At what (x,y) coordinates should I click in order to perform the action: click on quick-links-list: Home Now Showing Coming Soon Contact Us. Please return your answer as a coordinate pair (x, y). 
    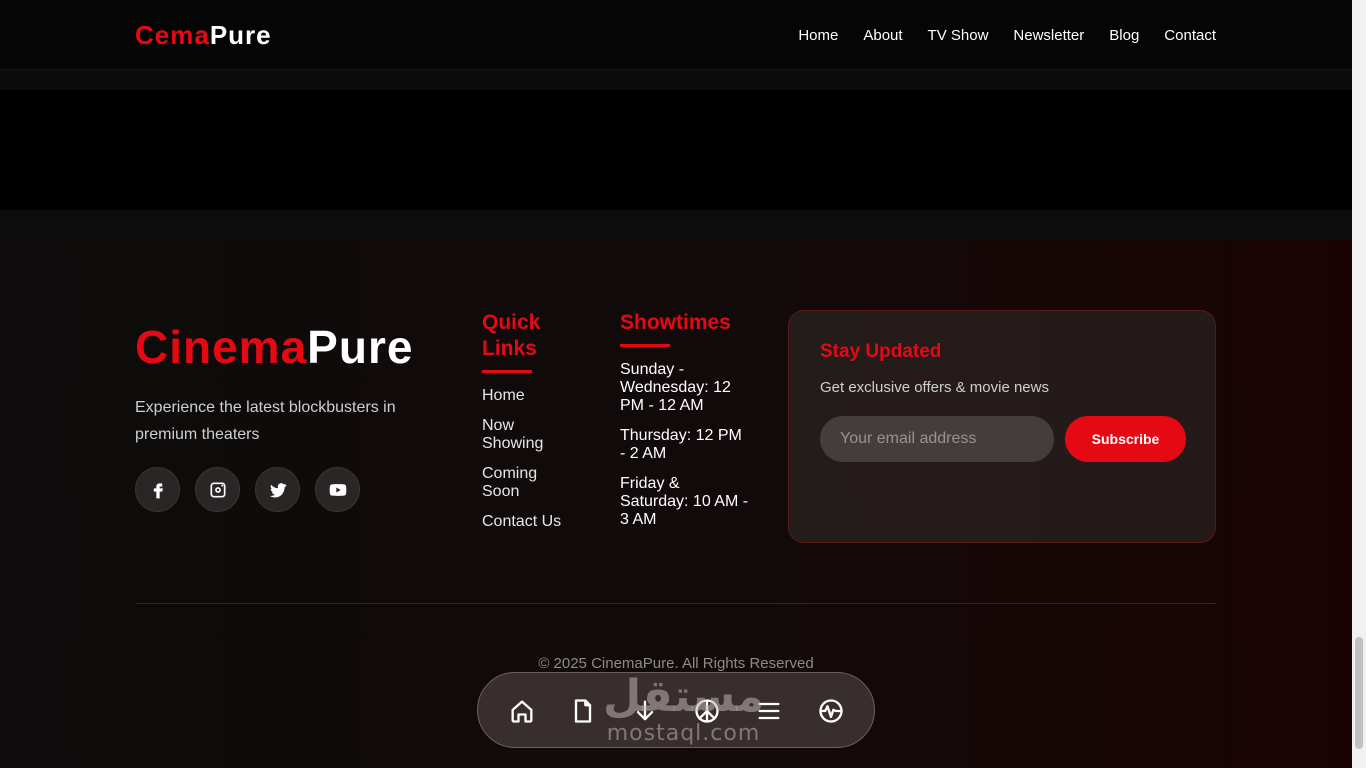
    Looking at the image, I should click on (527, 459).